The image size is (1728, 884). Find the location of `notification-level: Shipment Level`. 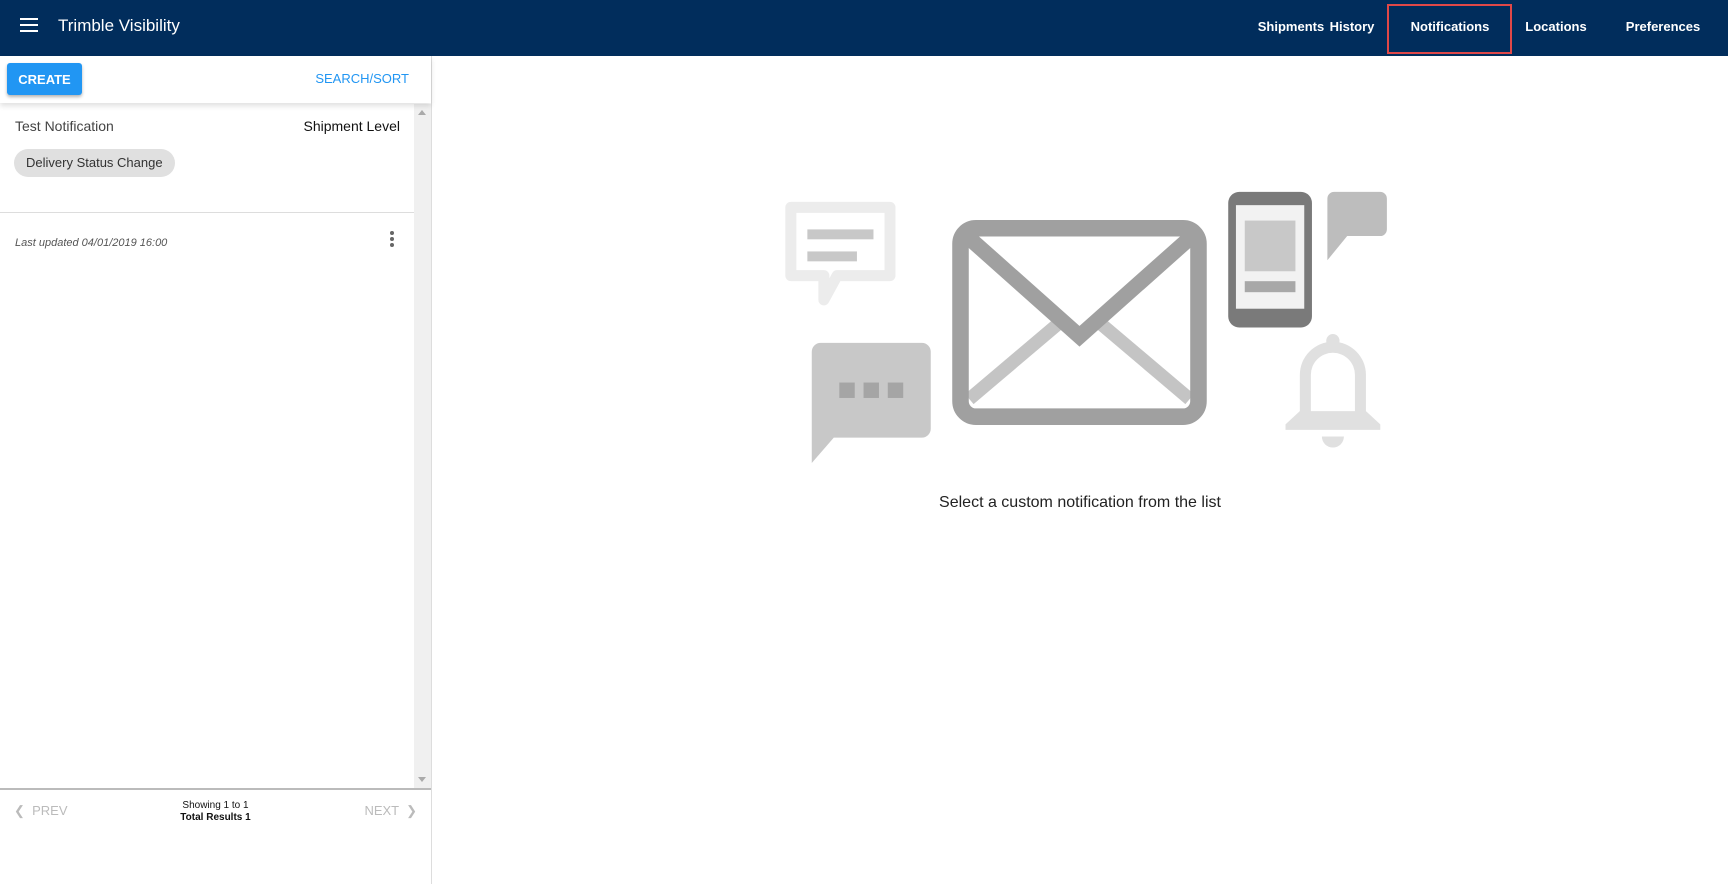

notification-level: Shipment Level is located at coordinates (351, 126).